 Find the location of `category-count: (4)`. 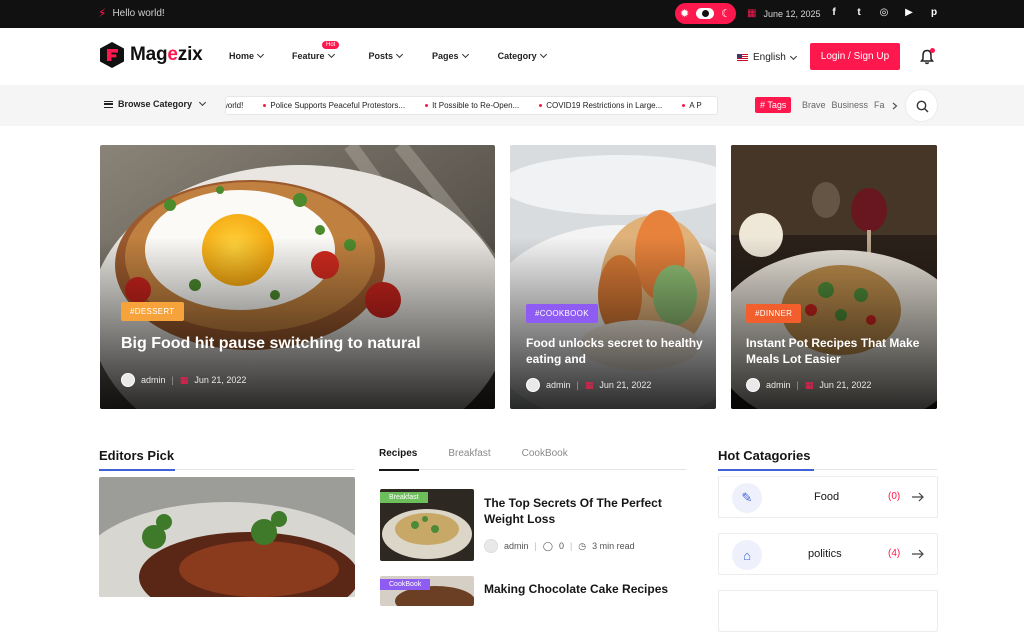

category-count: (4) is located at coordinates (894, 553).